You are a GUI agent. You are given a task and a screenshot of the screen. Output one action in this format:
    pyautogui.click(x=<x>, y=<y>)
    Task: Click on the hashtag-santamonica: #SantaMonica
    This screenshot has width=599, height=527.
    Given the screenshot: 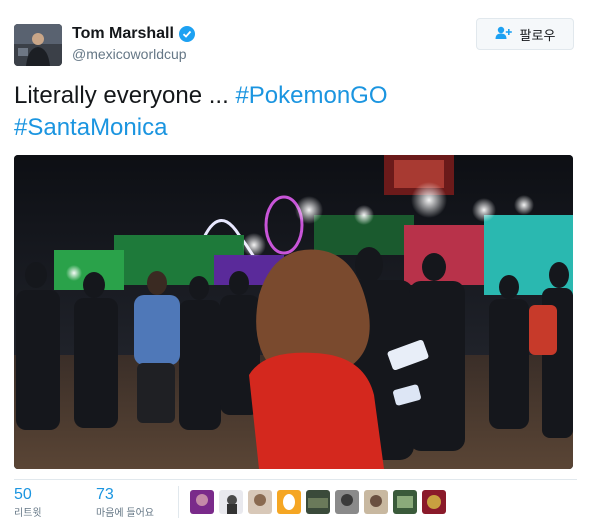 What is the action you would take?
    pyautogui.click(x=90, y=127)
    